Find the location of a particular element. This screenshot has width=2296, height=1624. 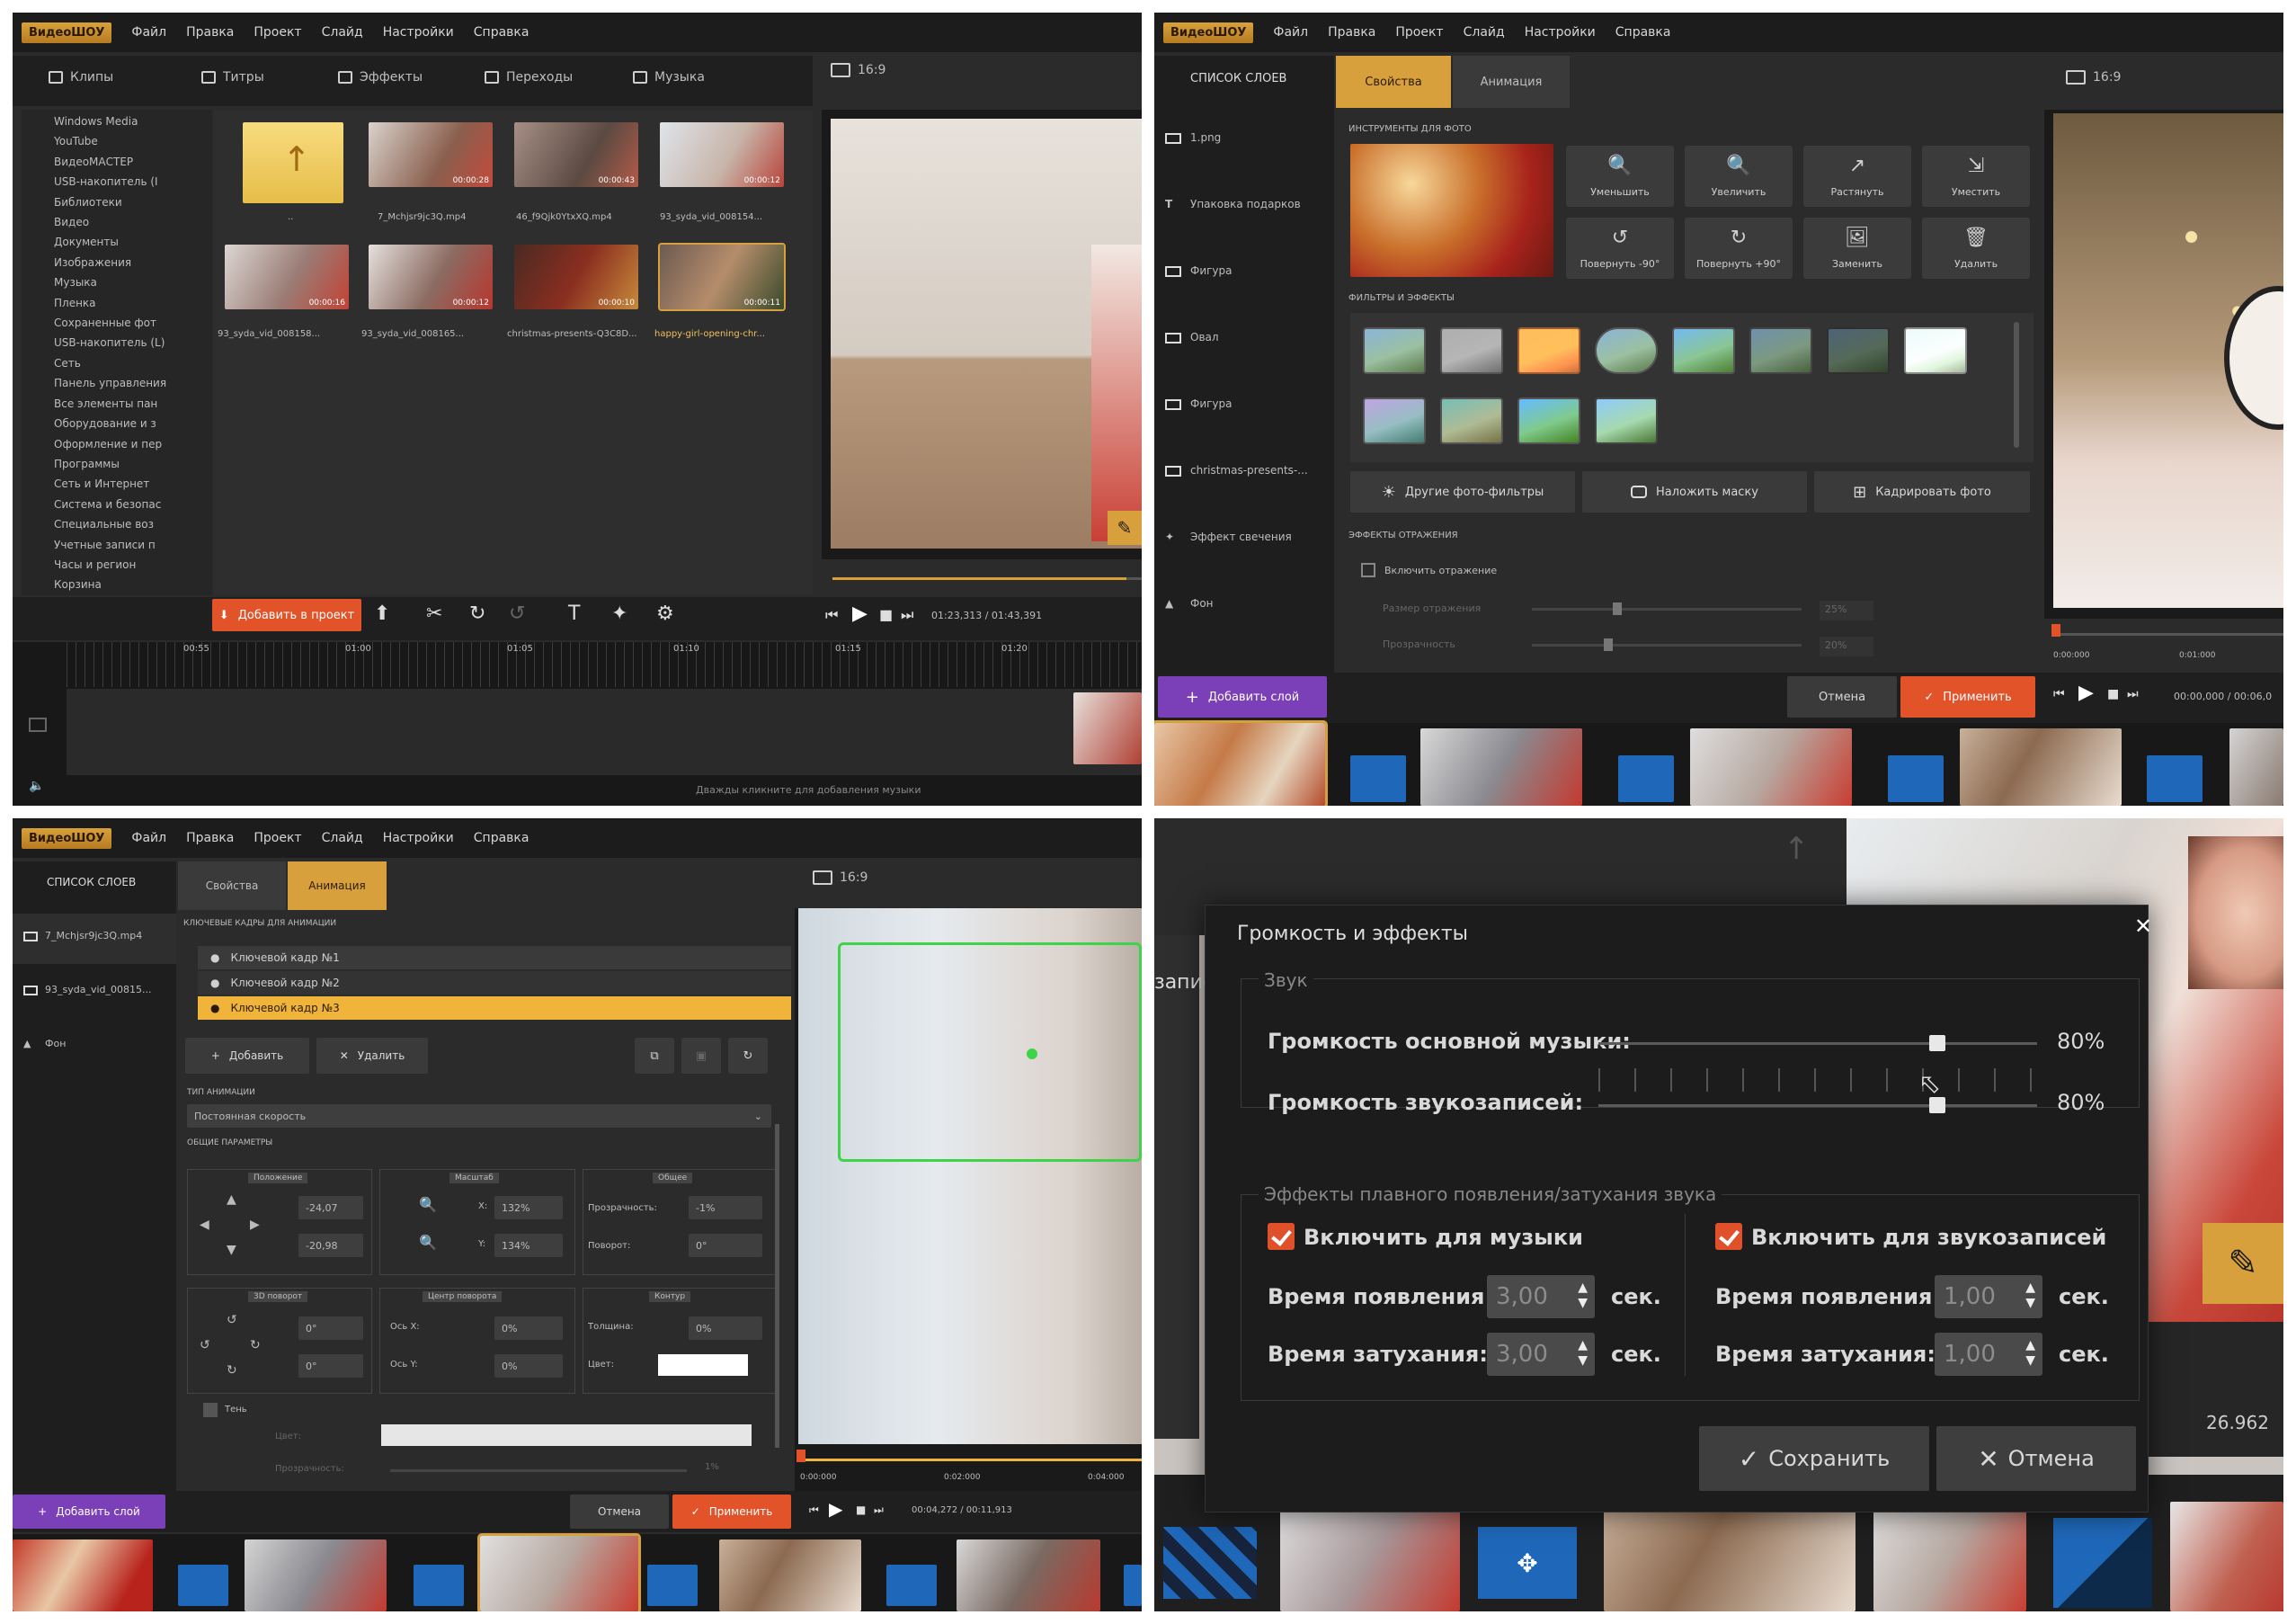

position-x-field: -24,07 is located at coordinates (330, 1207).